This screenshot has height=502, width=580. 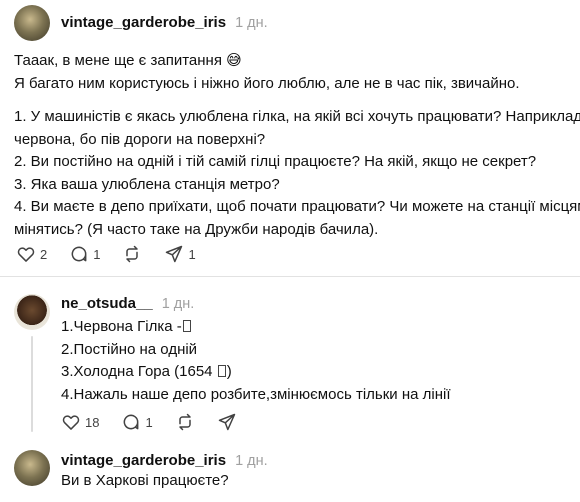 I want to click on post-header: ne_otsuda__ 1 дн., so click(x=127, y=303).